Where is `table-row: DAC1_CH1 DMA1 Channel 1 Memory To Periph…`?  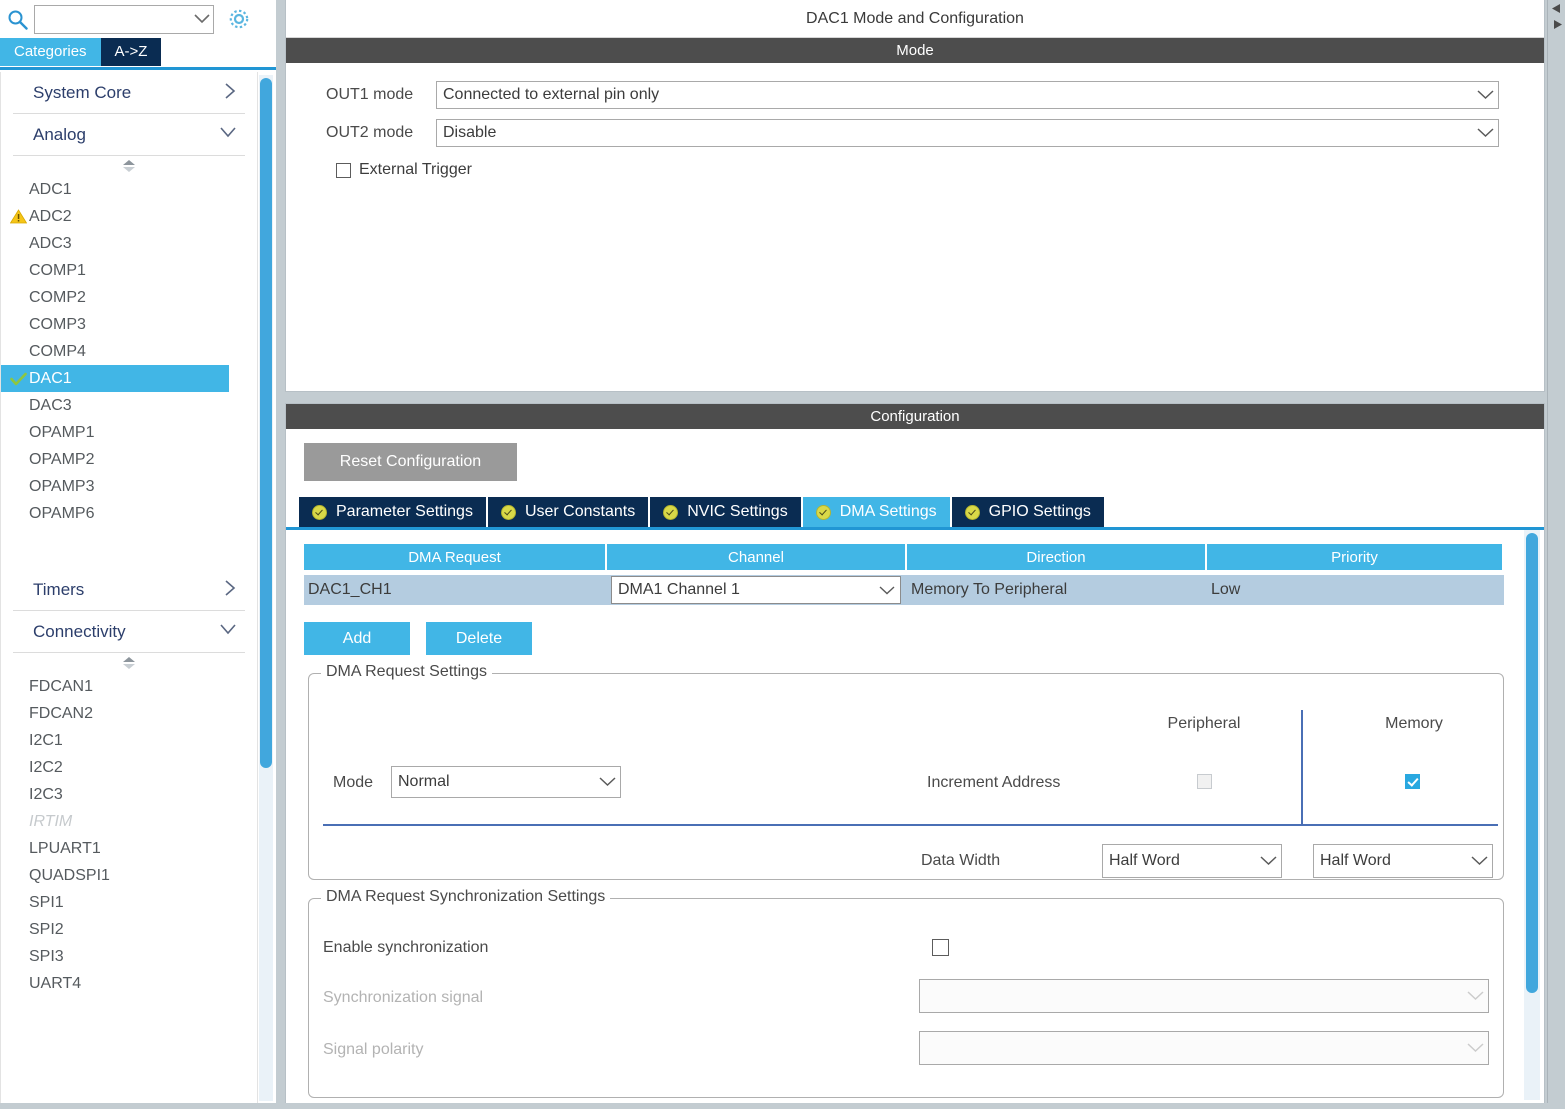 table-row: DAC1_CH1 DMA1 Channel 1 Memory To Periph… is located at coordinates (904, 590).